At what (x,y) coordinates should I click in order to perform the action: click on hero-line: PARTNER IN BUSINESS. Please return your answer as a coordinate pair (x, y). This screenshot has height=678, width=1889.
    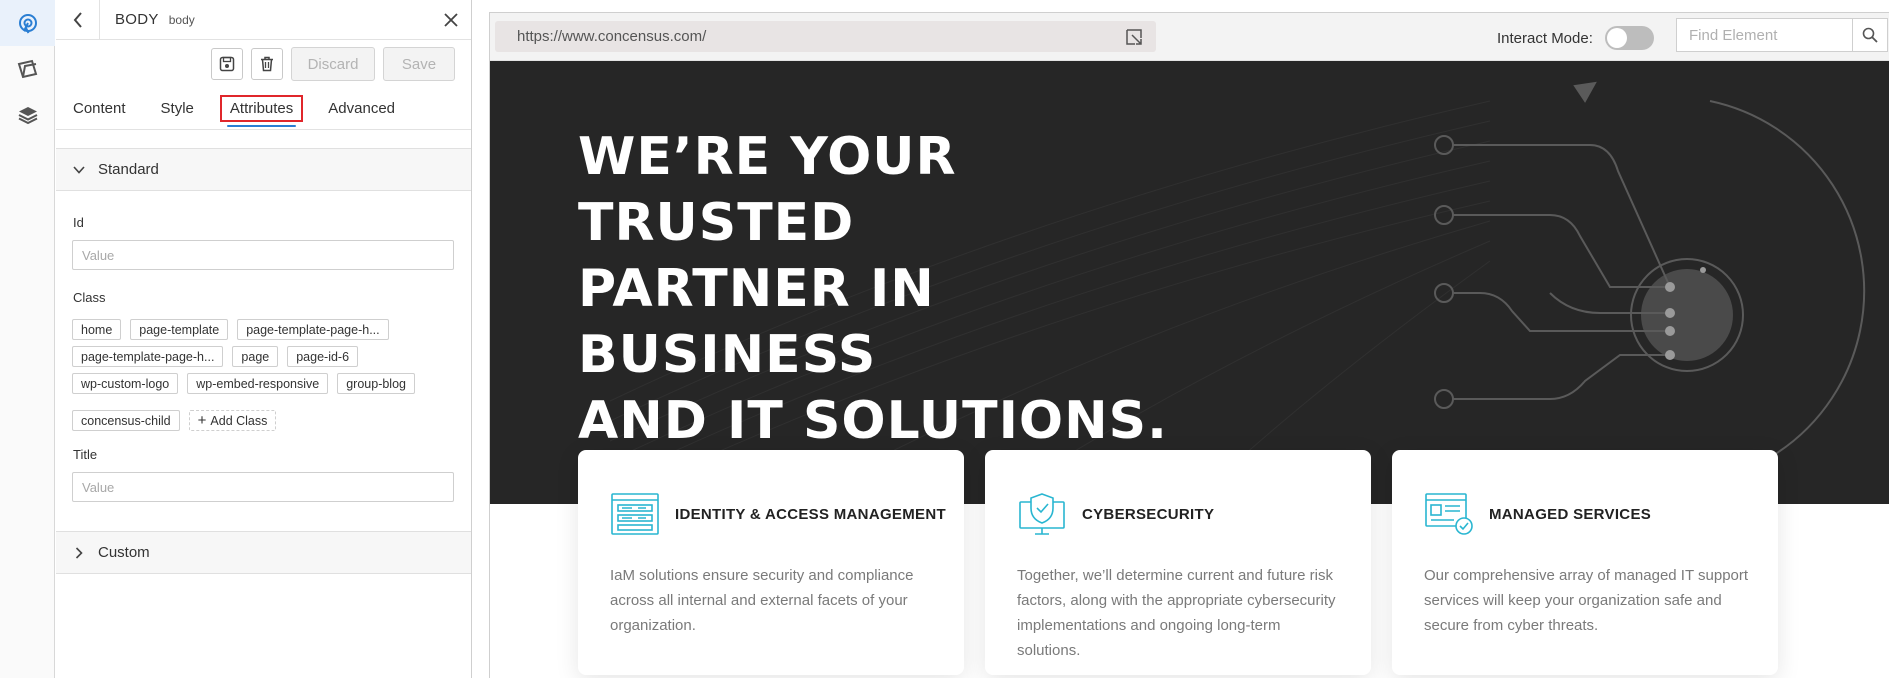
    Looking at the image, I should click on (756, 322).